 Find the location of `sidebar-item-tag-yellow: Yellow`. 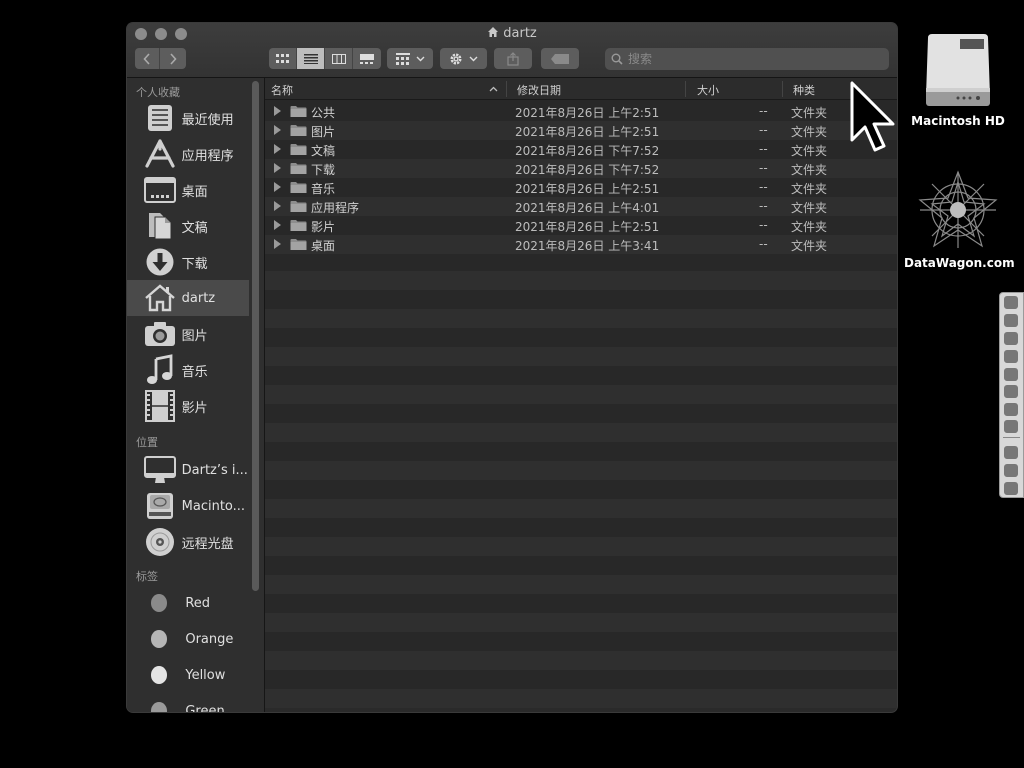

sidebar-item-tag-yellow: Yellow is located at coordinates (188, 675).